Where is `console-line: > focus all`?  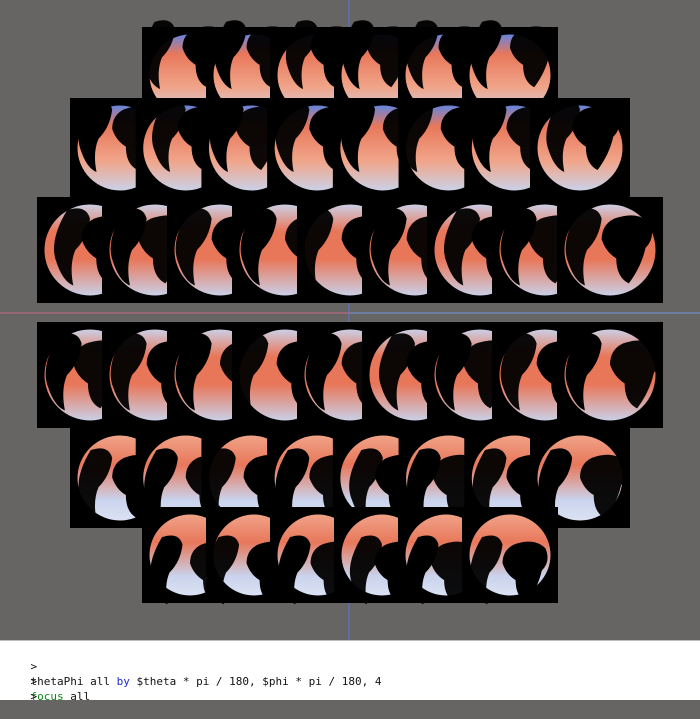 console-line: > focus all is located at coordinates (350, 681).